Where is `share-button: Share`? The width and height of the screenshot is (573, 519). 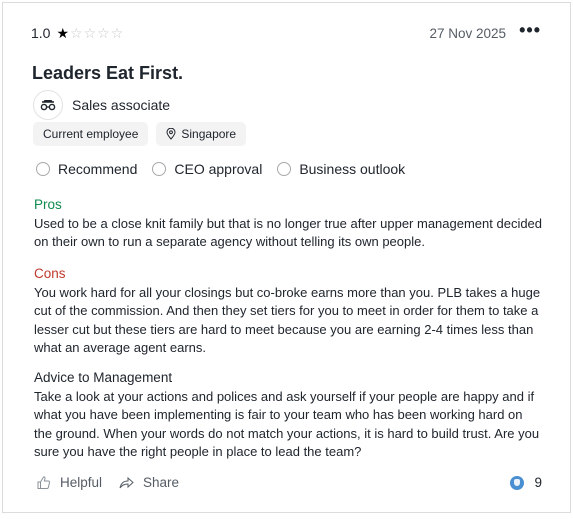 share-button: Share is located at coordinates (149, 482).